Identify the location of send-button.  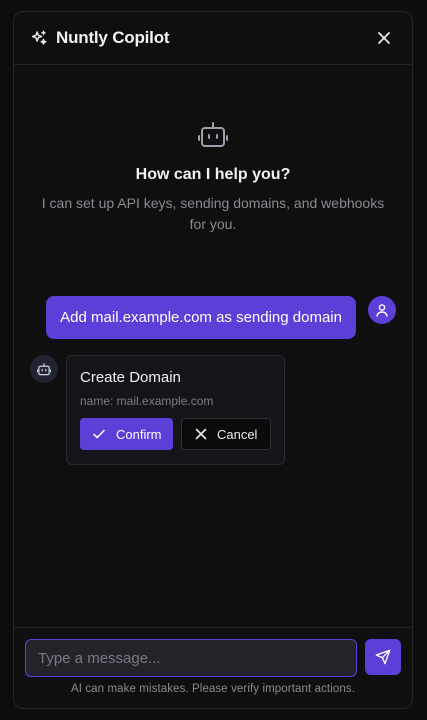
(383, 657).